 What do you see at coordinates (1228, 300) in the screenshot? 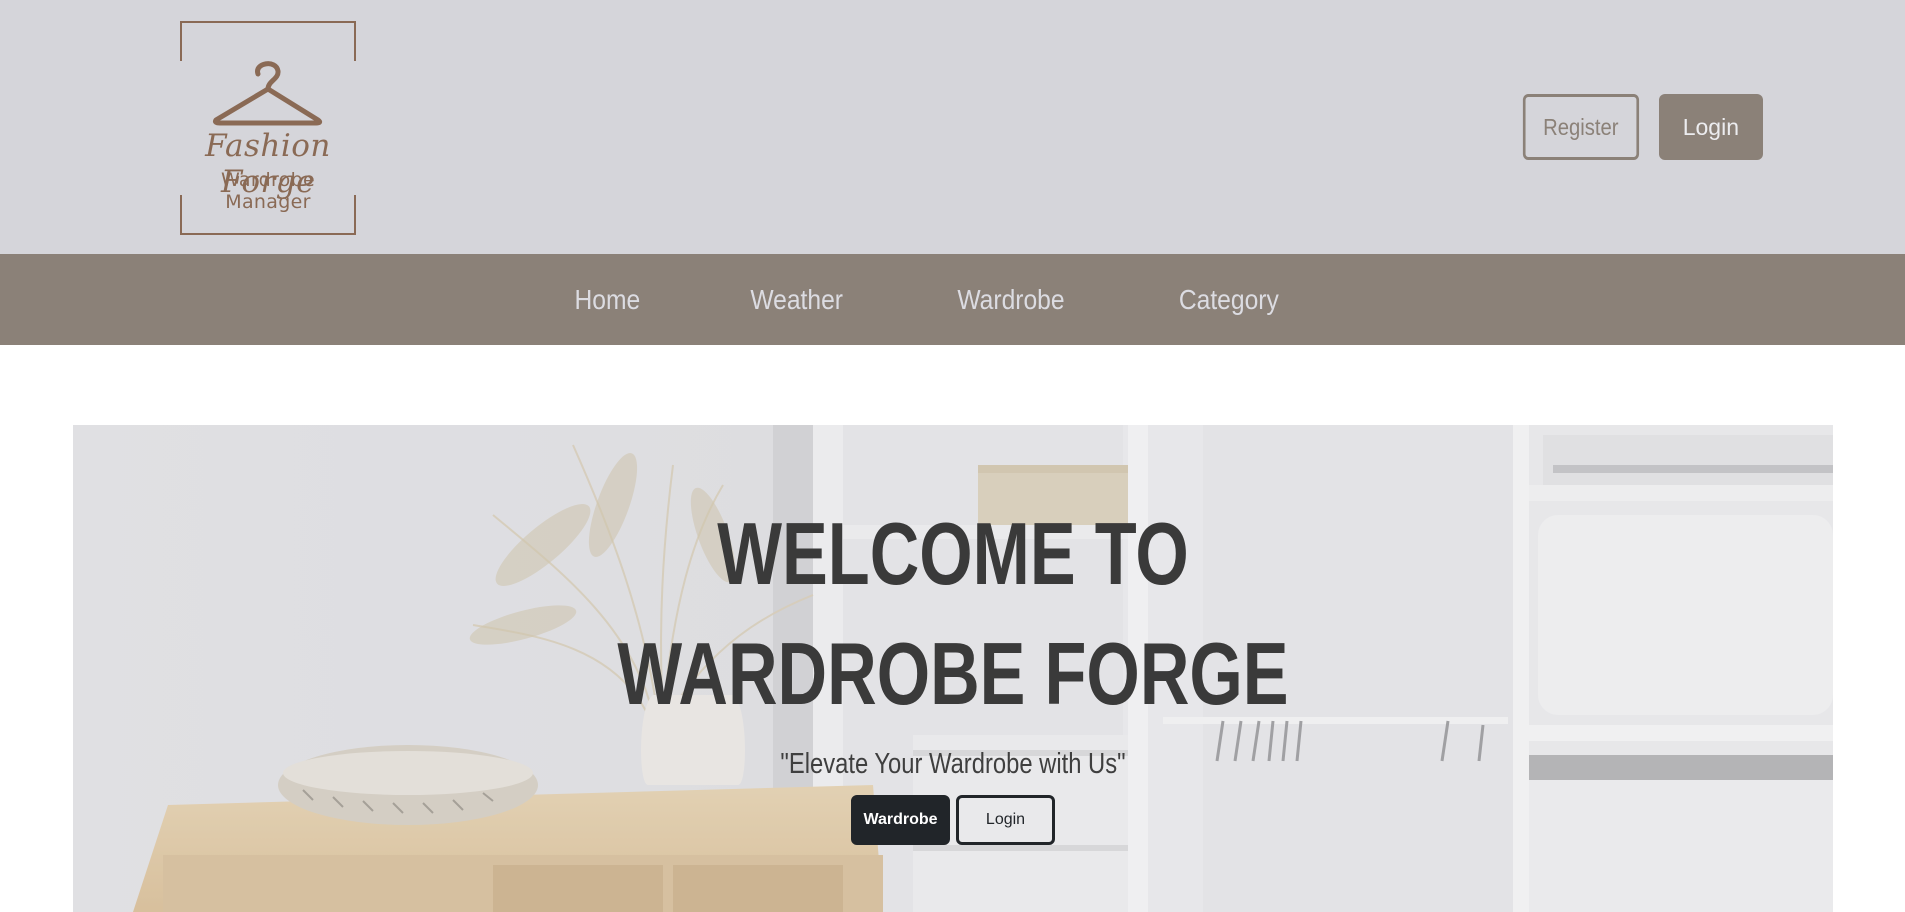
I see `nav-item-category: Category` at bounding box center [1228, 300].